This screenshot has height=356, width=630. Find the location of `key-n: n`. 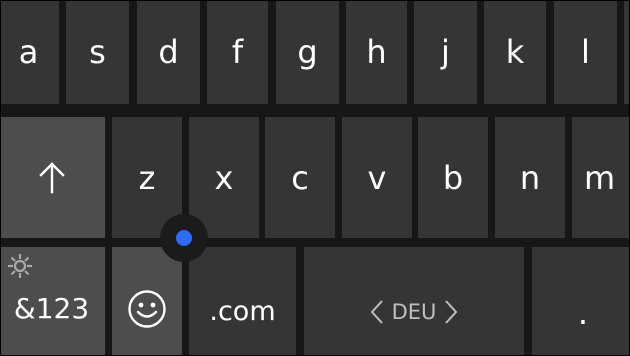

key-n: n is located at coordinates (530, 177).